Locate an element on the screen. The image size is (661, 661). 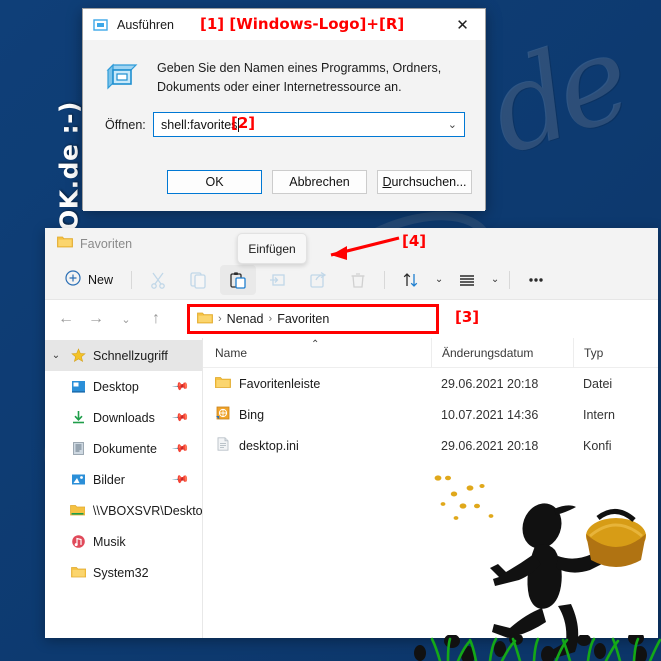
file-name-cell: desktop.ini is located at coordinates (317, 445).